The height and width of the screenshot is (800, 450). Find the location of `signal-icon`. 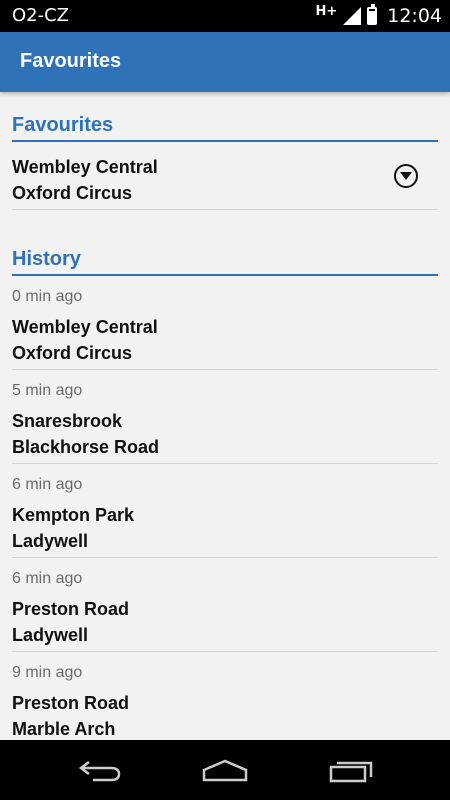

signal-icon is located at coordinates (352, 16).